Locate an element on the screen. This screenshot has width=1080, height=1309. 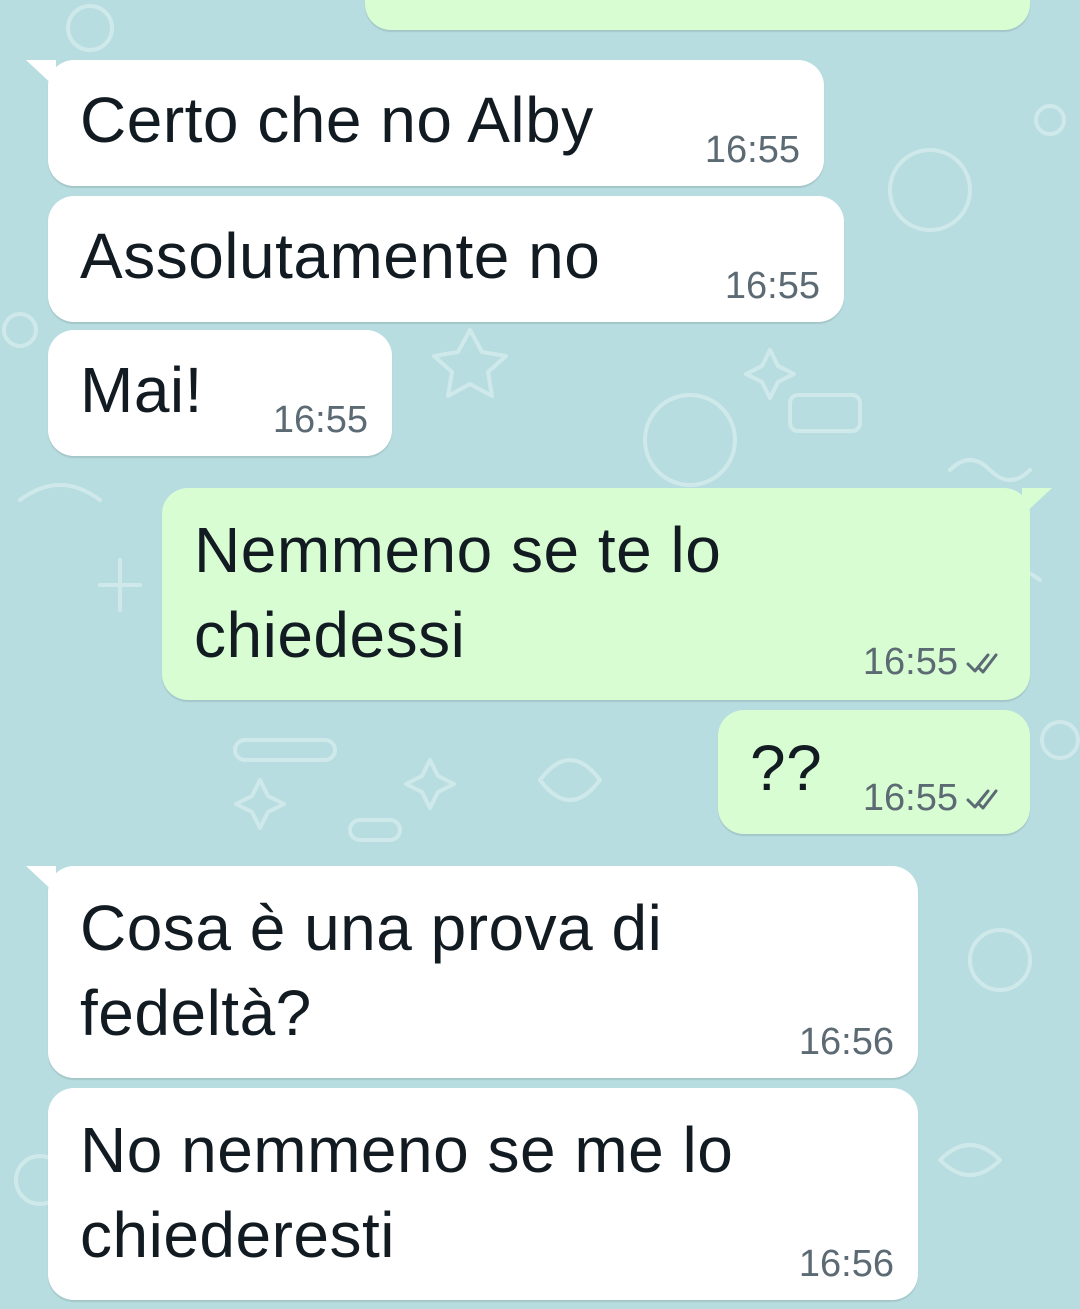
message-bubble-incoming: No nemmeno se me lo chiederesti 16:56 is located at coordinates (483, 1194).